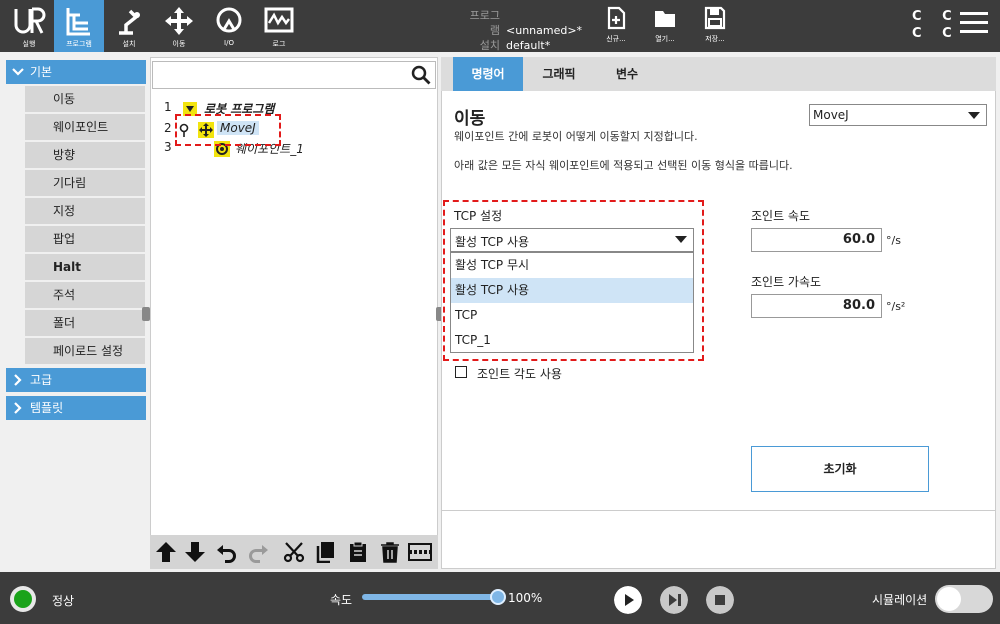 This screenshot has height=624, width=1000. Describe the element at coordinates (85, 351) in the screenshot. I see `sidebar-item-payload: 페이로드 설정` at that location.